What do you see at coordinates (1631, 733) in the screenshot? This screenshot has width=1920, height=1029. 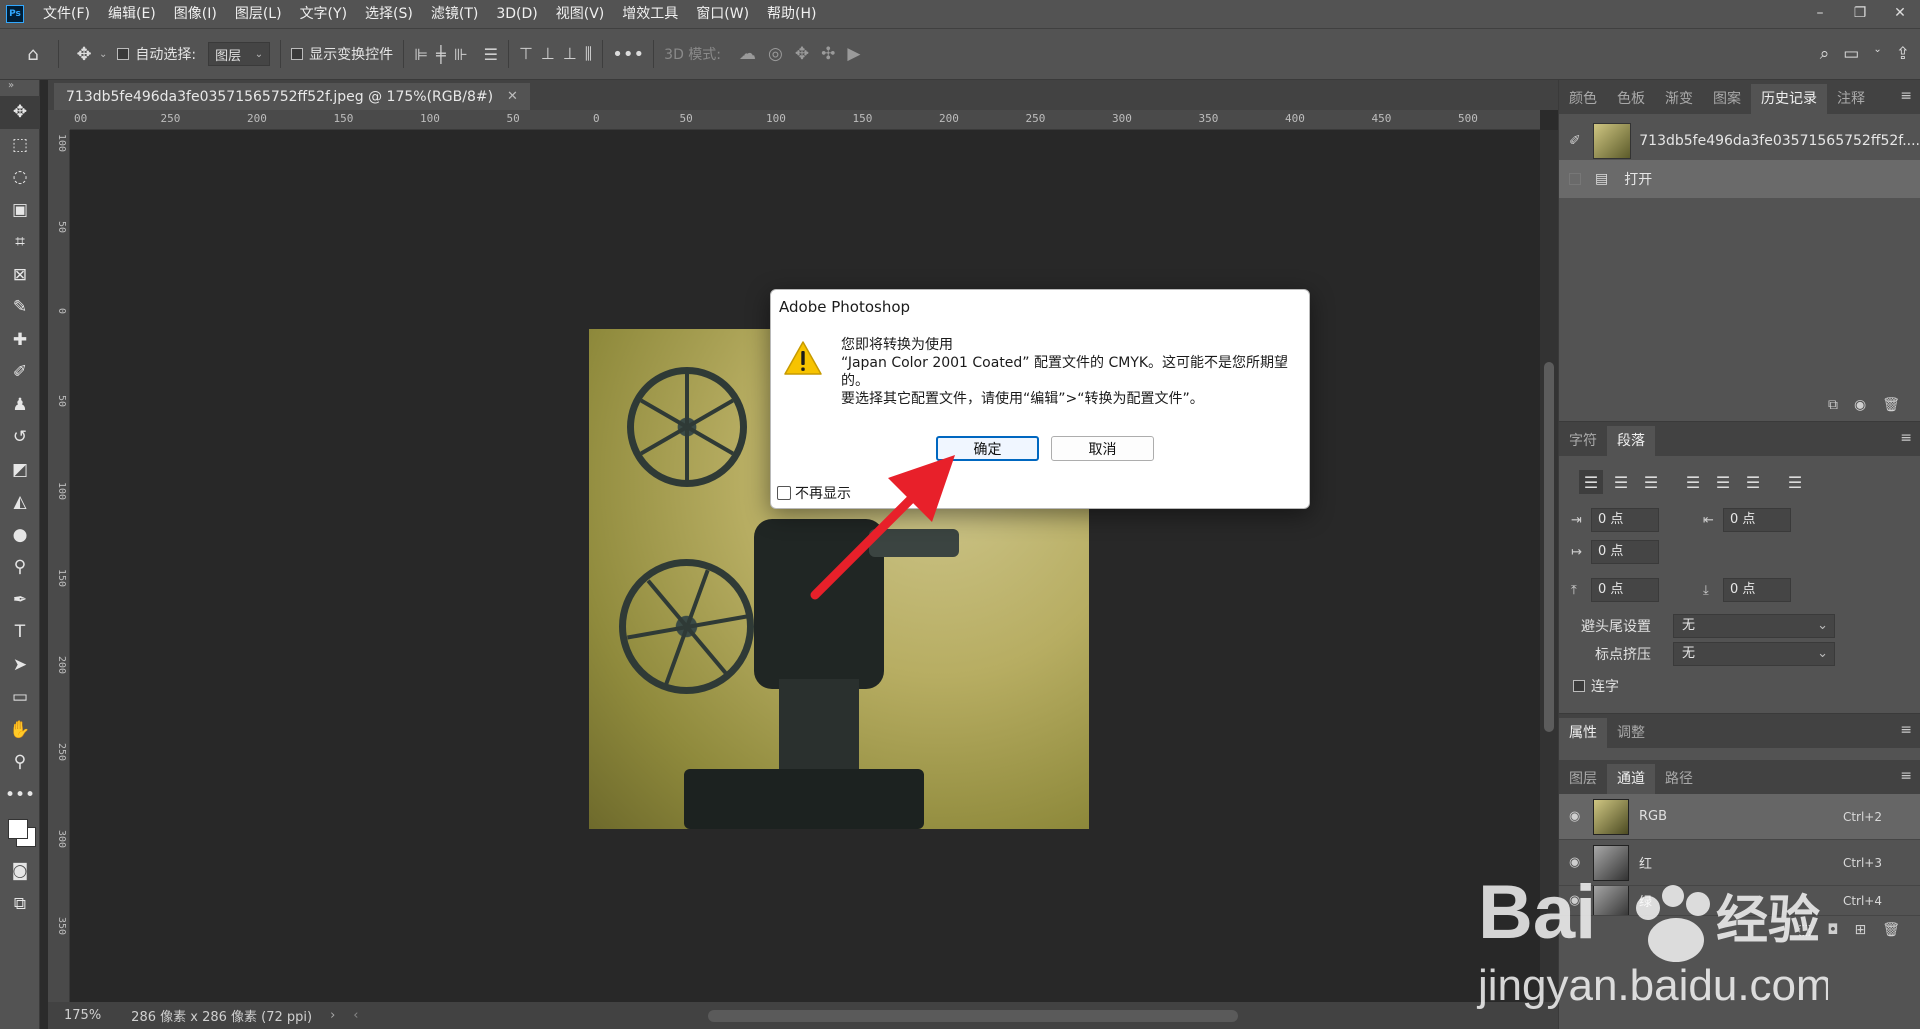 I see `tab-adjustments: 调整` at bounding box center [1631, 733].